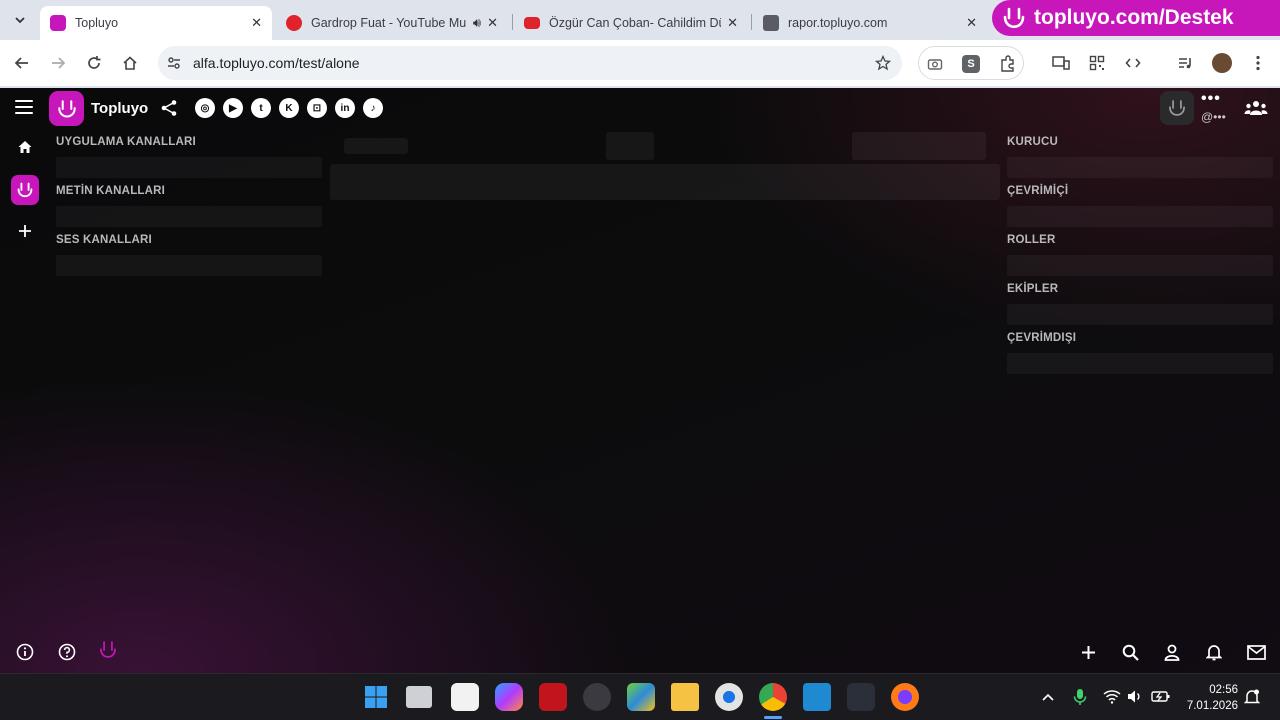  I want to click on devtools-button, so click(1133, 63).